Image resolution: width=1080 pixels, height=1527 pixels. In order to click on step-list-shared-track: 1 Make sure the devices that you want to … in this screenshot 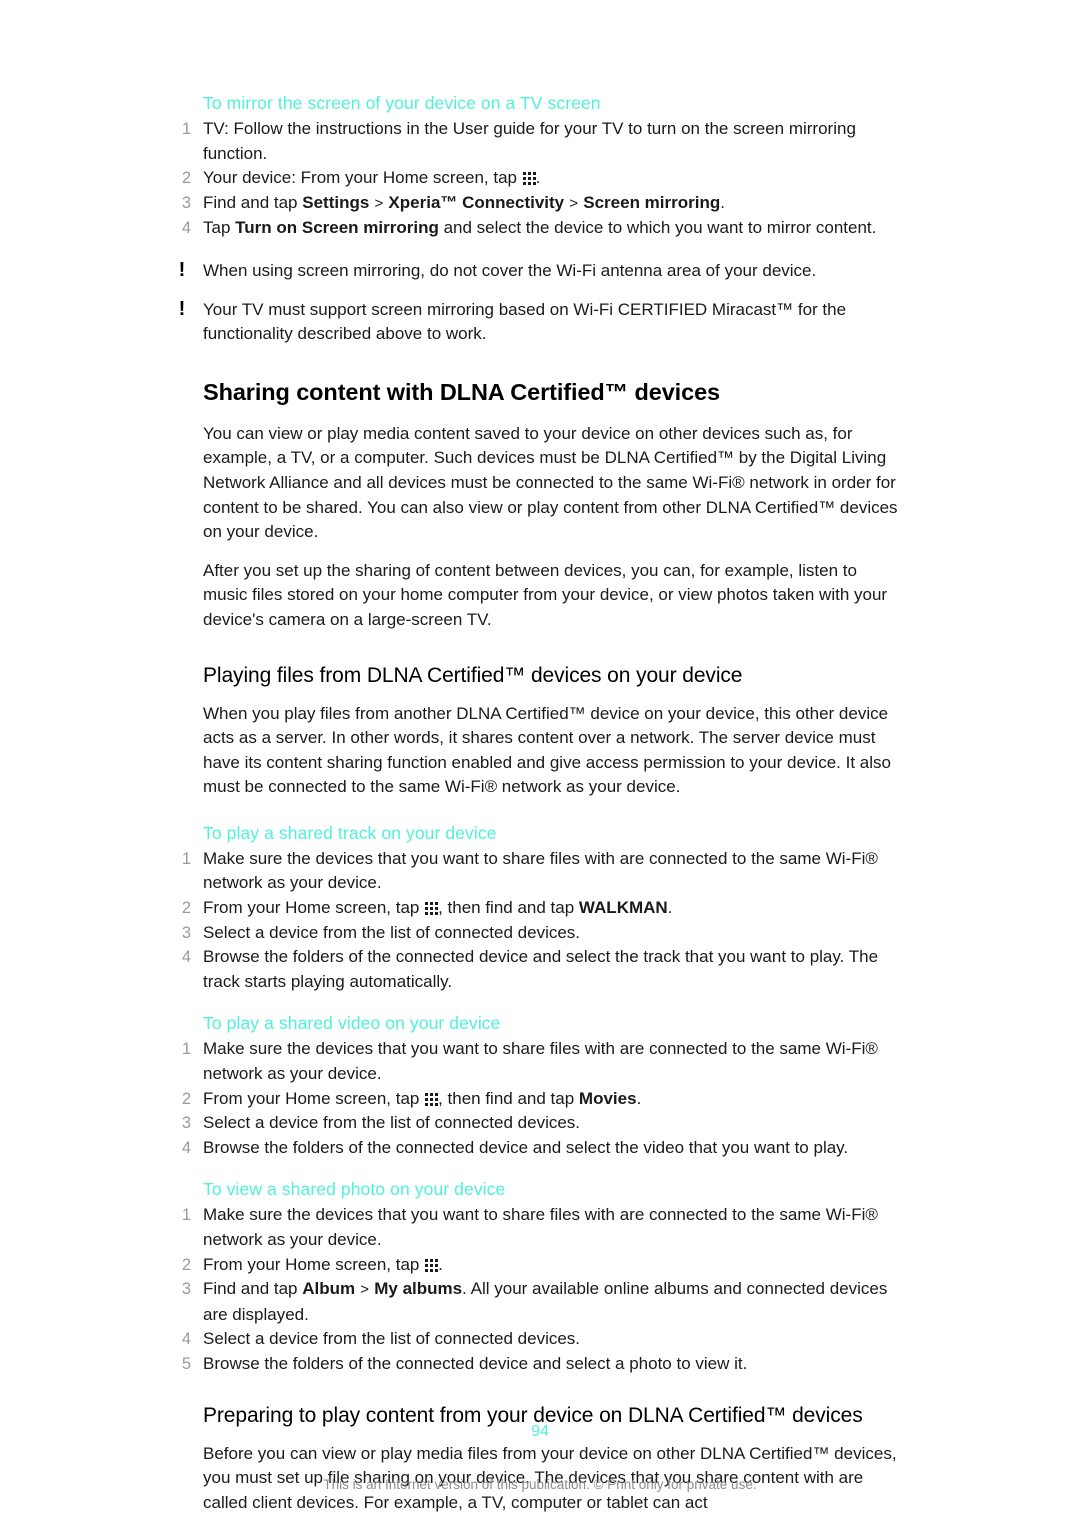, I will do `click(538, 921)`.